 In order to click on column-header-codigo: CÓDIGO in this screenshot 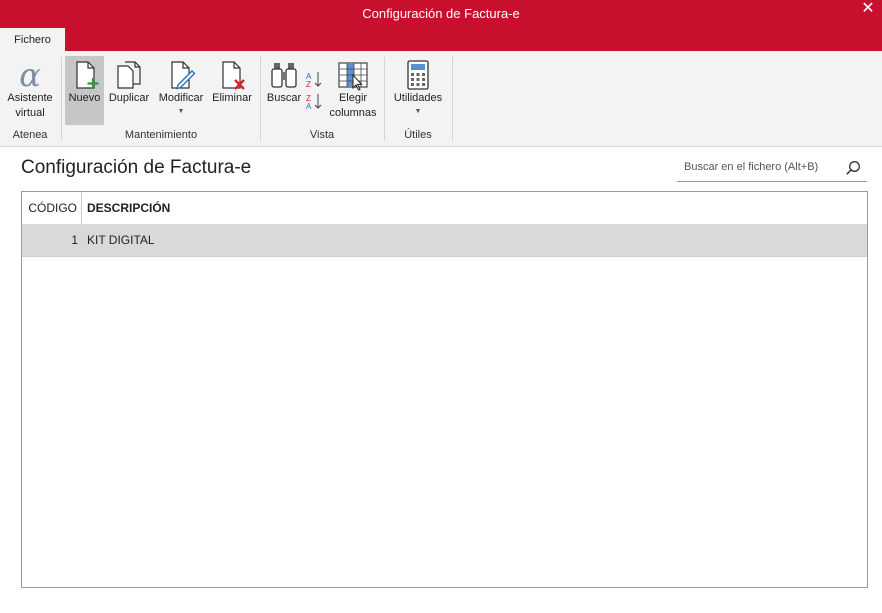, I will do `click(51, 208)`.